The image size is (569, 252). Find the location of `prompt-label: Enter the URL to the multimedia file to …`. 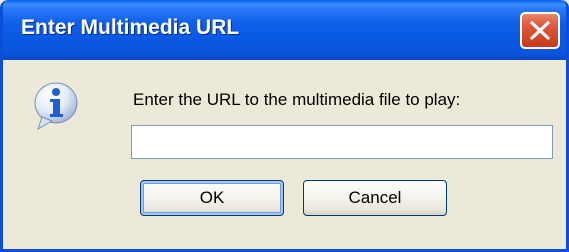

prompt-label: Enter the URL to the multimedia file to … is located at coordinates (297, 99).